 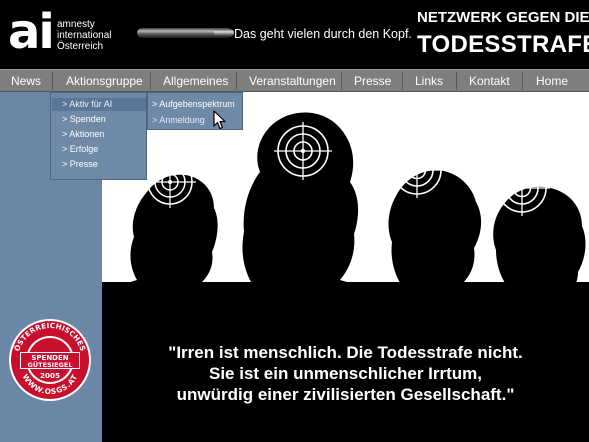 What do you see at coordinates (104, 81) in the screenshot?
I see `nav-item-aktionsgruppe: Aktionsgruppe` at bounding box center [104, 81].